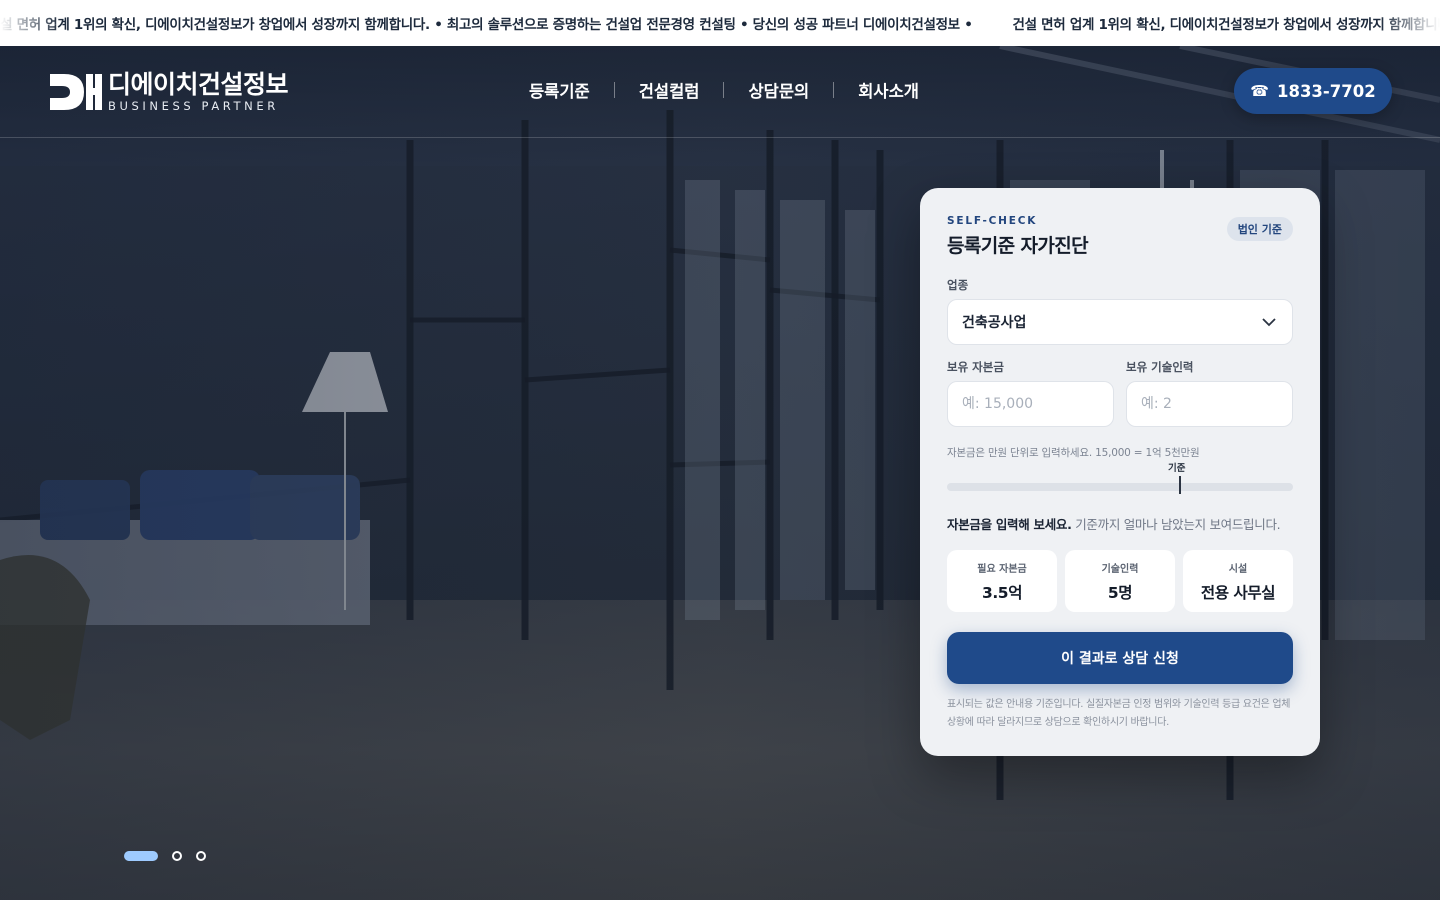 This screenshot has height=900, width=1440. I want to click on nav-item-inquiry: 상담문의, so click(778, 90).